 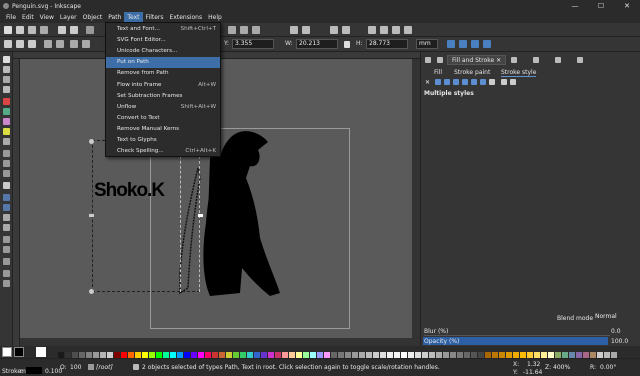 I want to click on fill-rule-evenodd-icon, so click(x=504, y=82).